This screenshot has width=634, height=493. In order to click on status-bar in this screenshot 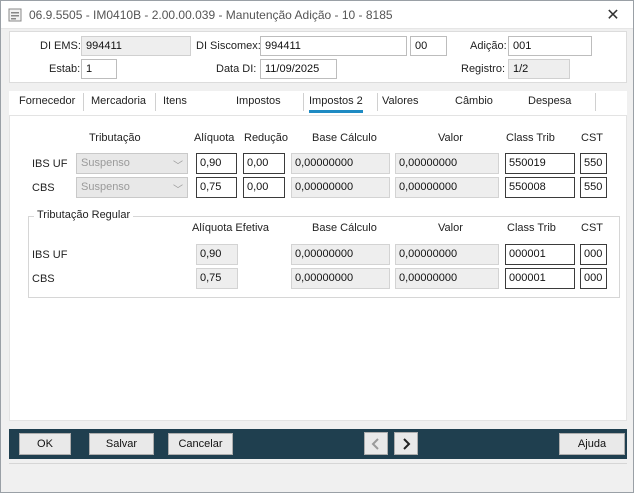, I will do `click(318, 475)`.